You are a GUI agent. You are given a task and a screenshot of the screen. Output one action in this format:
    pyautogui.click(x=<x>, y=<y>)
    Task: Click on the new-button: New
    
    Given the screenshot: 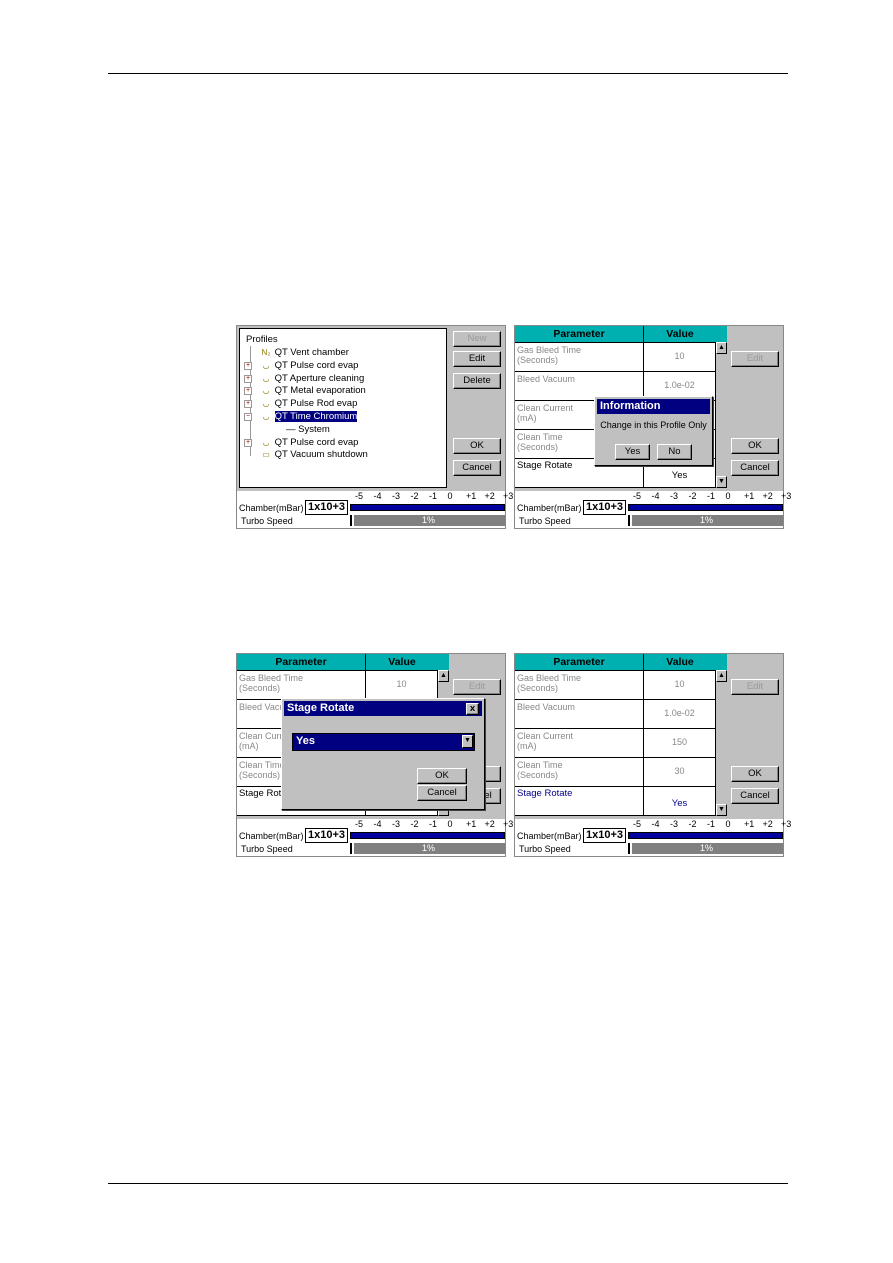 What is the action you would take?
    pyautogui.click(x=477, y=339)
    